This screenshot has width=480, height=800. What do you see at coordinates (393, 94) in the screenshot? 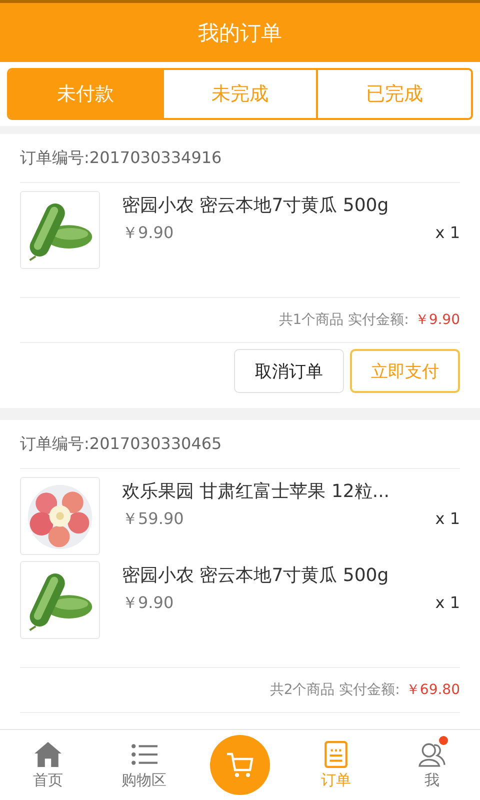
I see `order-tab: 已完成` at bounding box center [393, 94].